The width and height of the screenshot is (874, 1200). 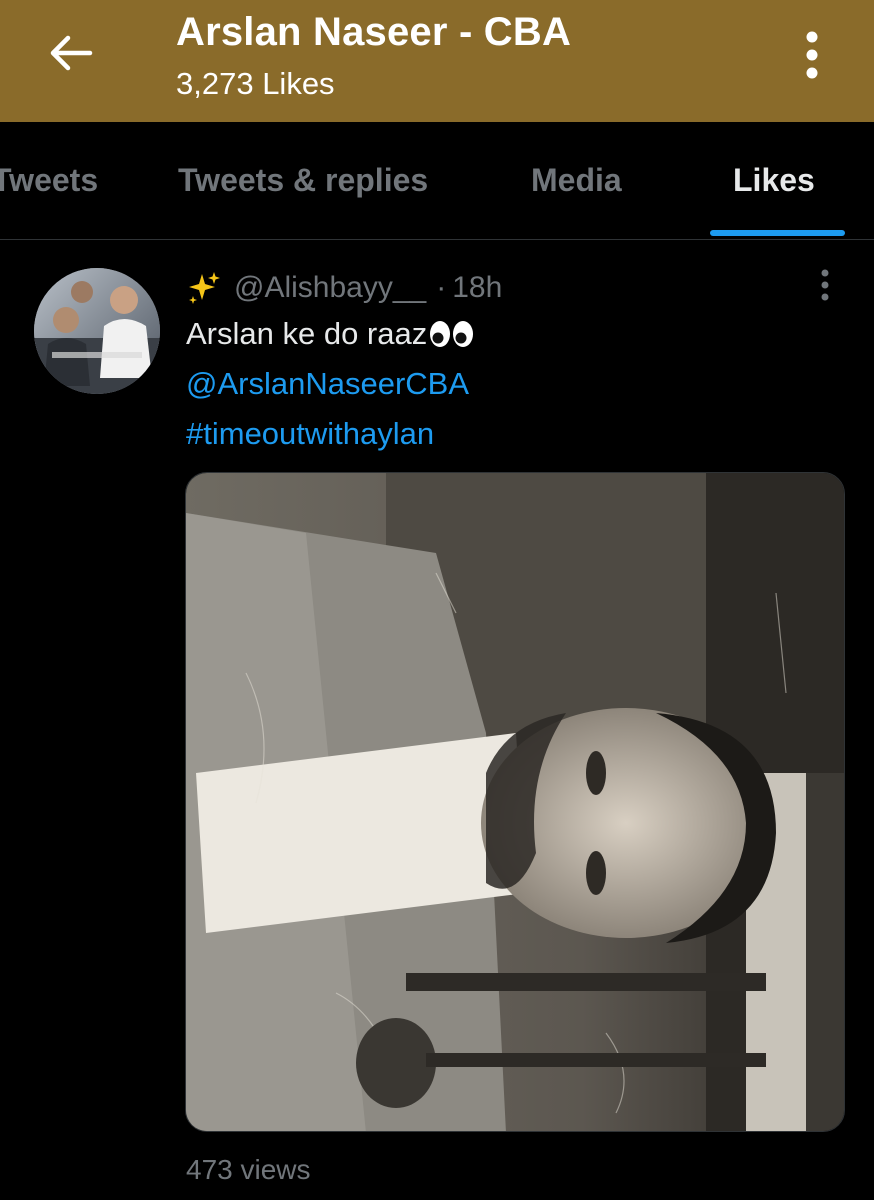 I want to click on page-title: Arslan Naseer - CBA, so click(x=374, y=32).